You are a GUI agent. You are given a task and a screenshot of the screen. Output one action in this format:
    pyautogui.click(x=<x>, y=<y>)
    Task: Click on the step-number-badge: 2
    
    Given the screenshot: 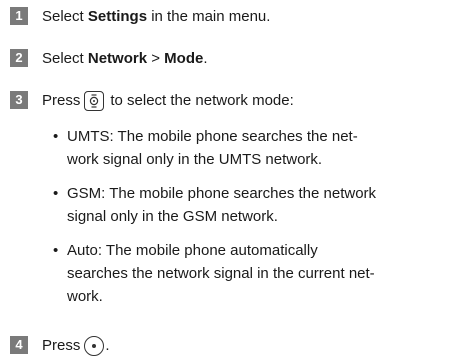 What is the action you would take?
    pyautogui.click(x=19, y=58)
    